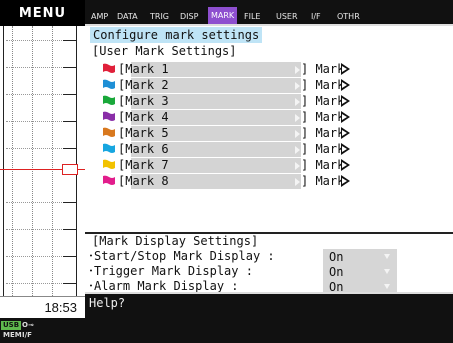  I want to click on tab-data: DATA, so click(127, 17).